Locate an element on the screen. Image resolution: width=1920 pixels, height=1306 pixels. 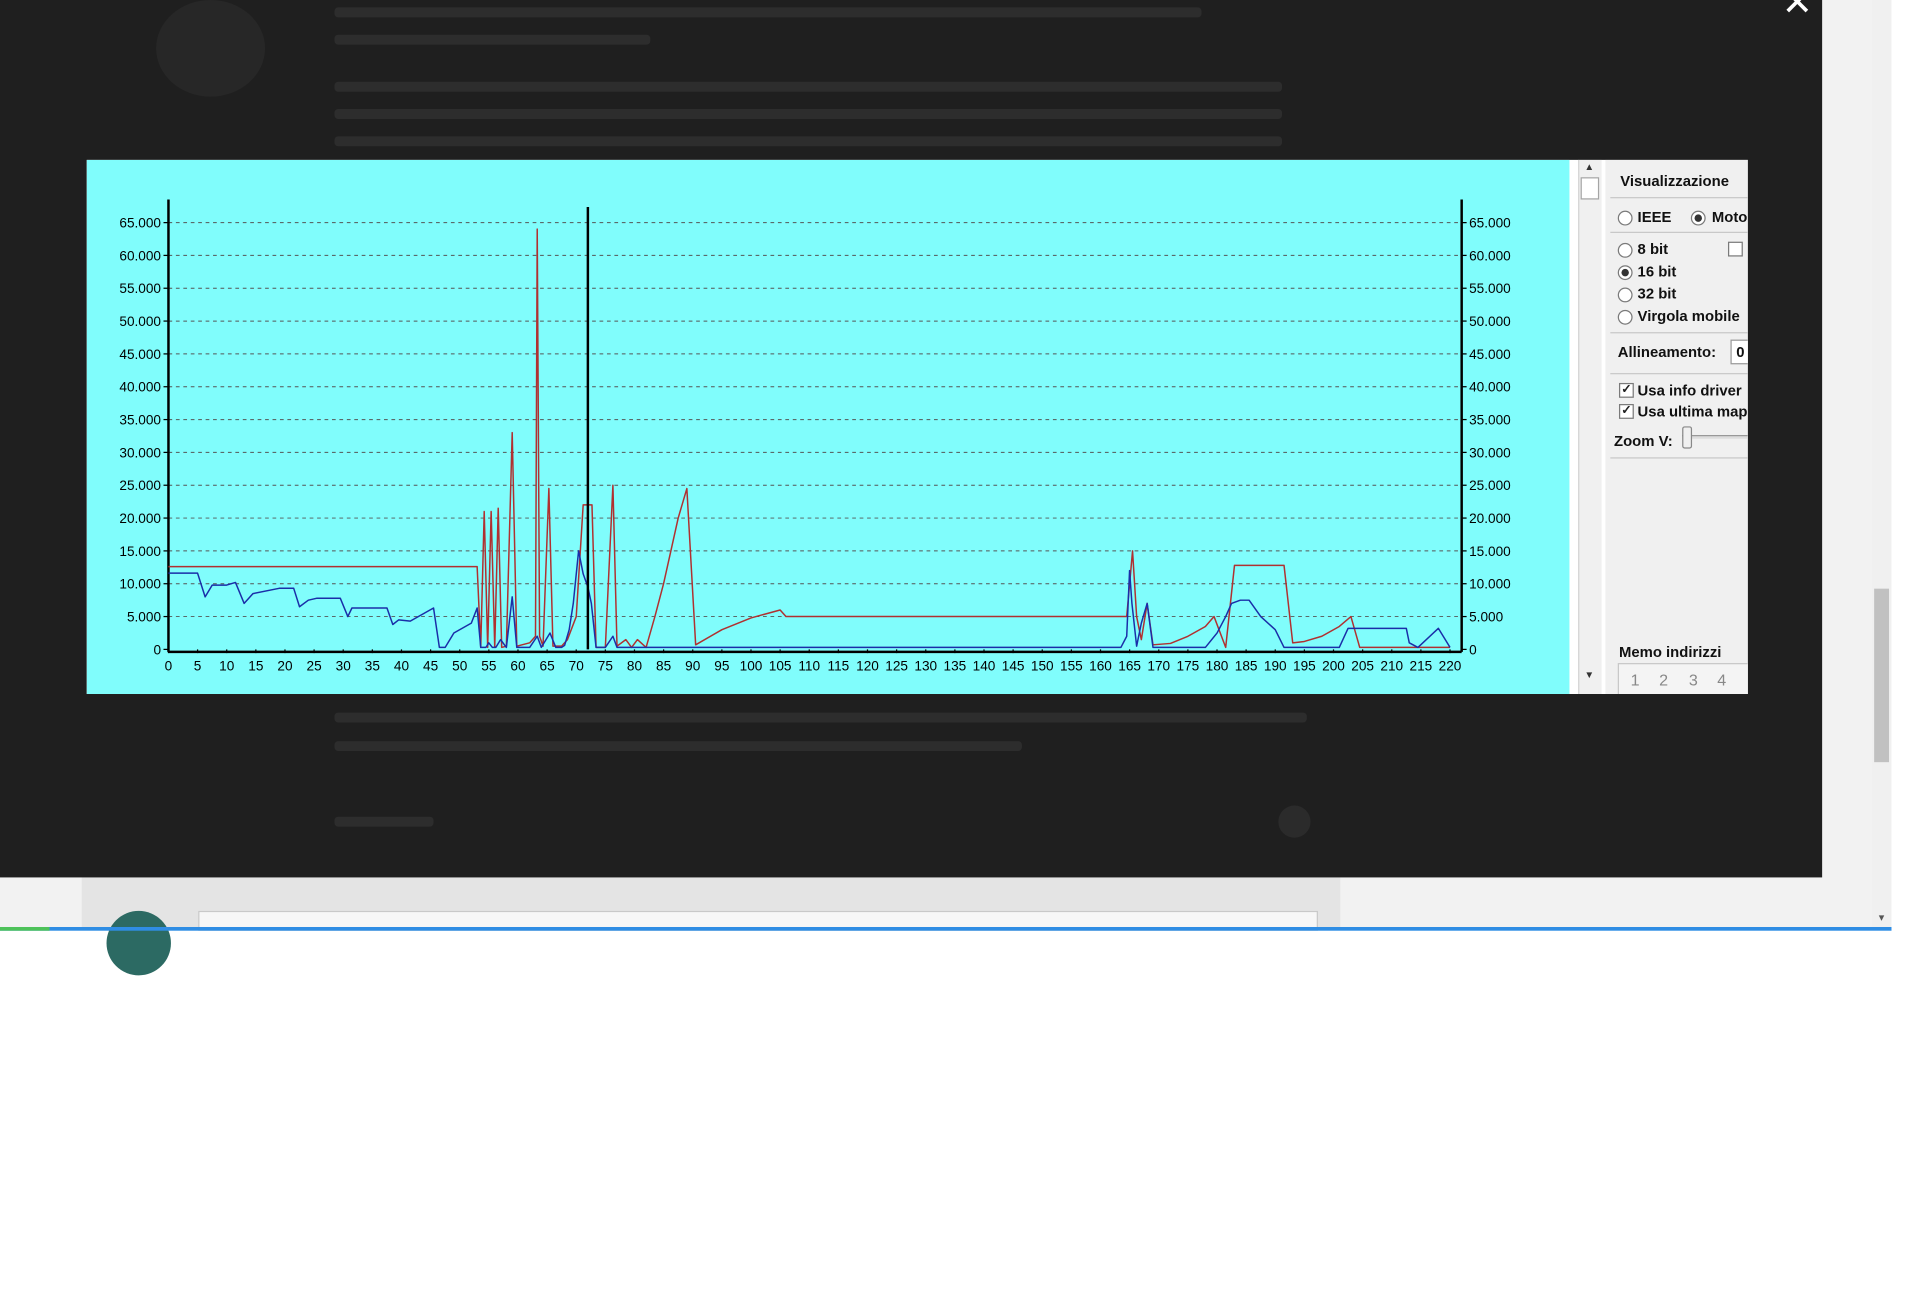
y-tick-label-right: 40.000 is located at coordinates (1490, 387).